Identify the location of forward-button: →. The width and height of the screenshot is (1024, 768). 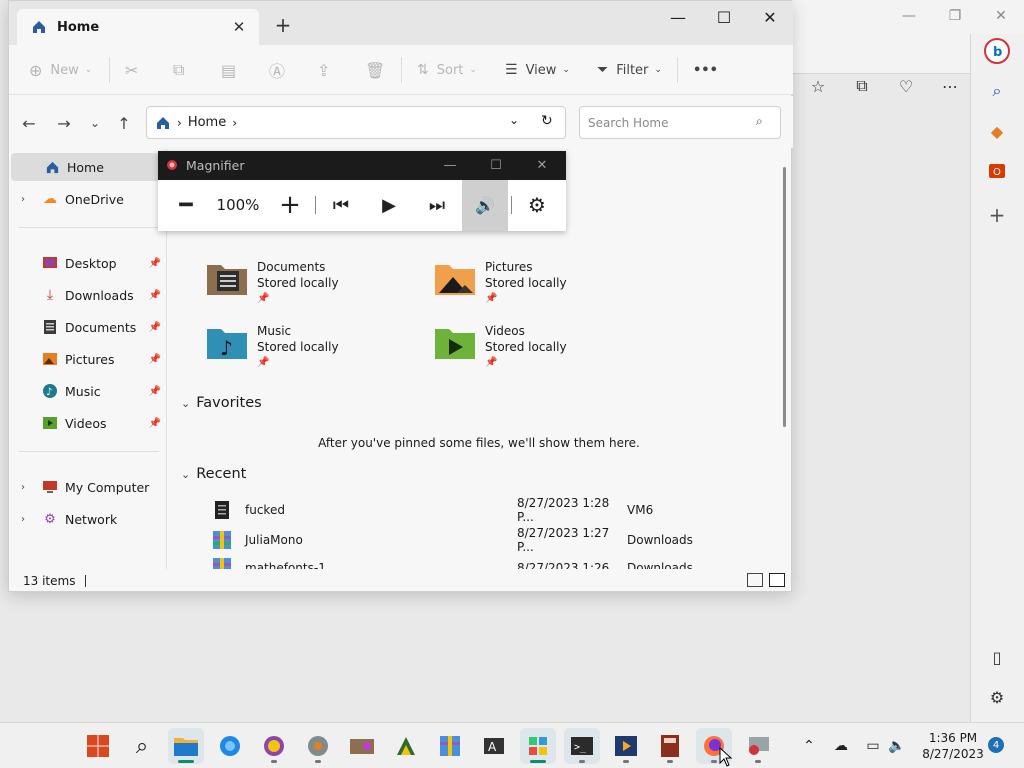
(64, 123).